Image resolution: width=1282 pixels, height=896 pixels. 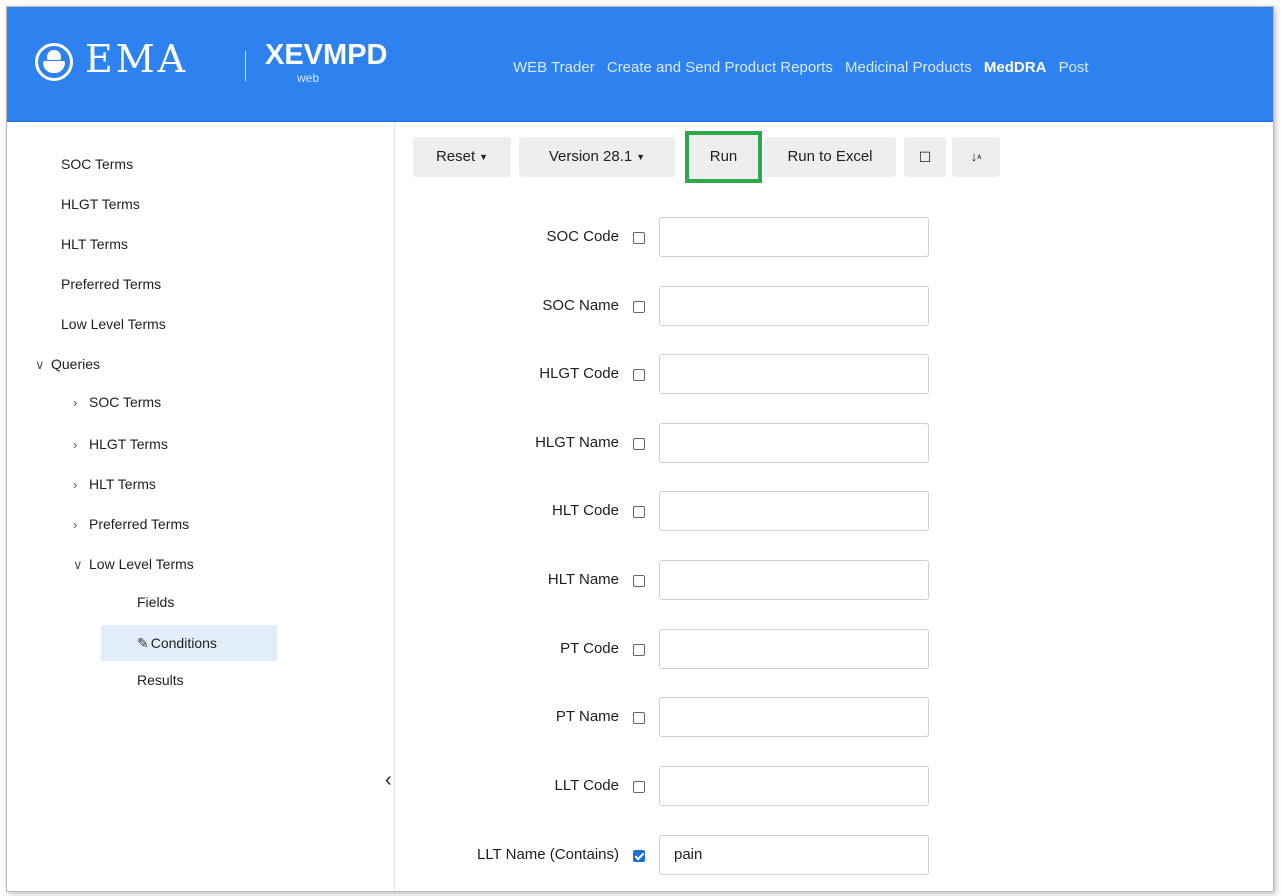 What do you see at coordinates (580, 305) in the screenshot?
I see `field-label: SOC Name` at bounding box center [580, 305].